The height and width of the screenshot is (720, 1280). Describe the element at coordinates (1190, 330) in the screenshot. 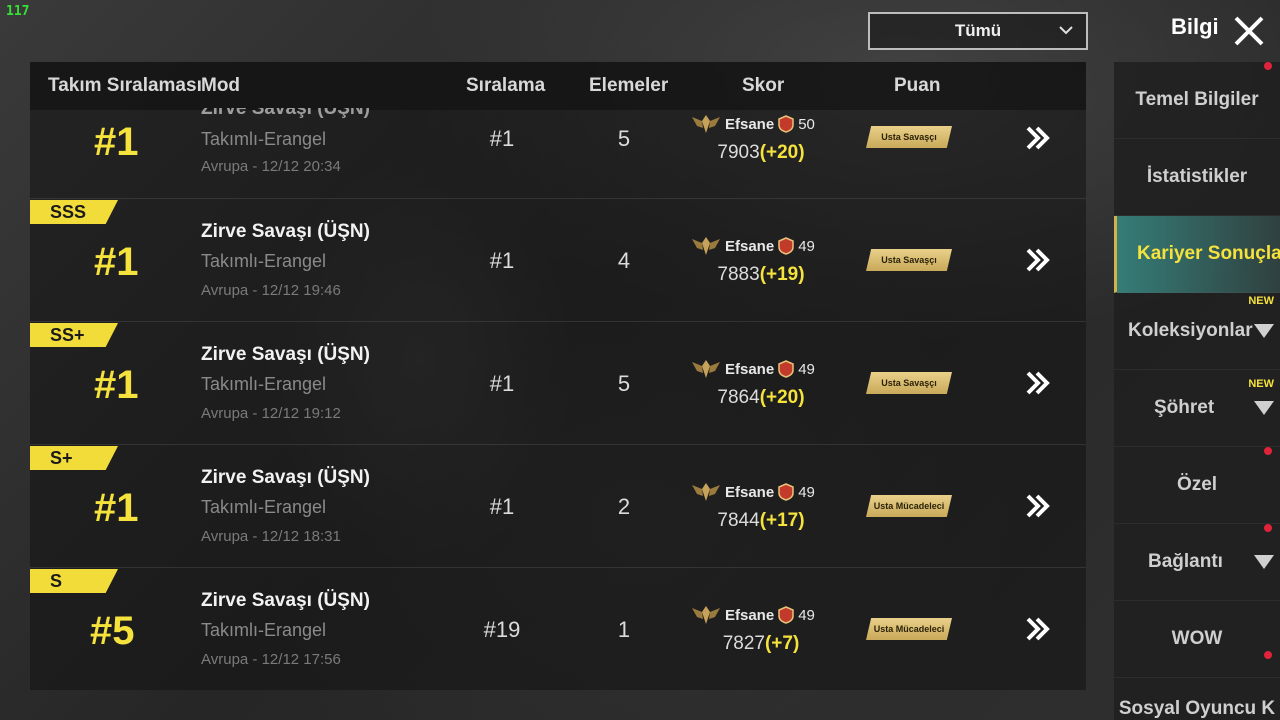

I see `sidebar-item-label: Koleksiyonlar` at that location.